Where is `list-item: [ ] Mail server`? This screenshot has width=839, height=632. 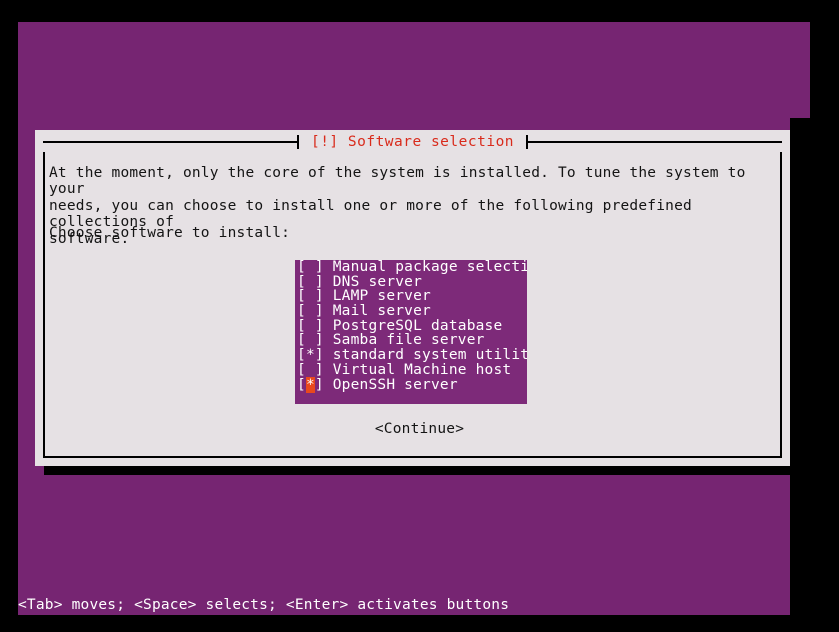 list-item: [ ] Mail server is located at coordinates (411, 311).